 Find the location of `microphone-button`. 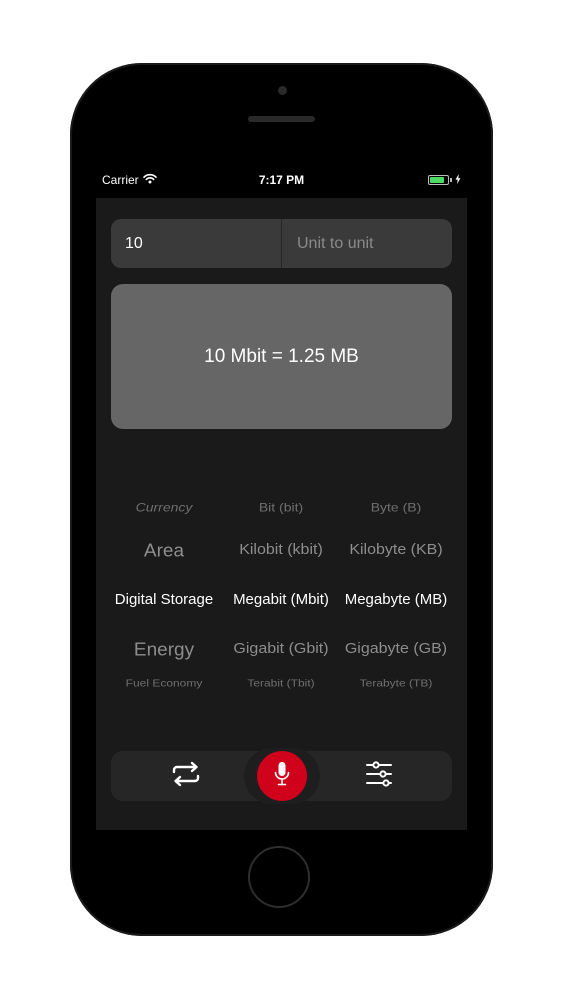

microphone-button is located at coordinates (282, 776).